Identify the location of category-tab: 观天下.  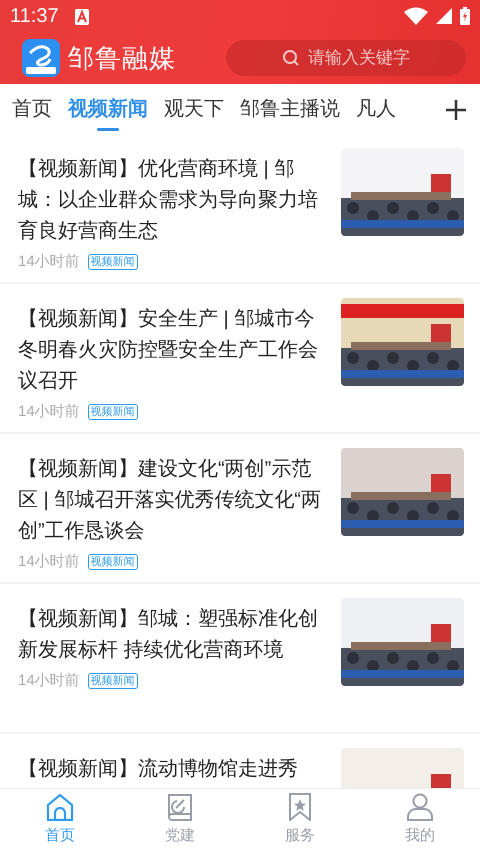
(194, 109).